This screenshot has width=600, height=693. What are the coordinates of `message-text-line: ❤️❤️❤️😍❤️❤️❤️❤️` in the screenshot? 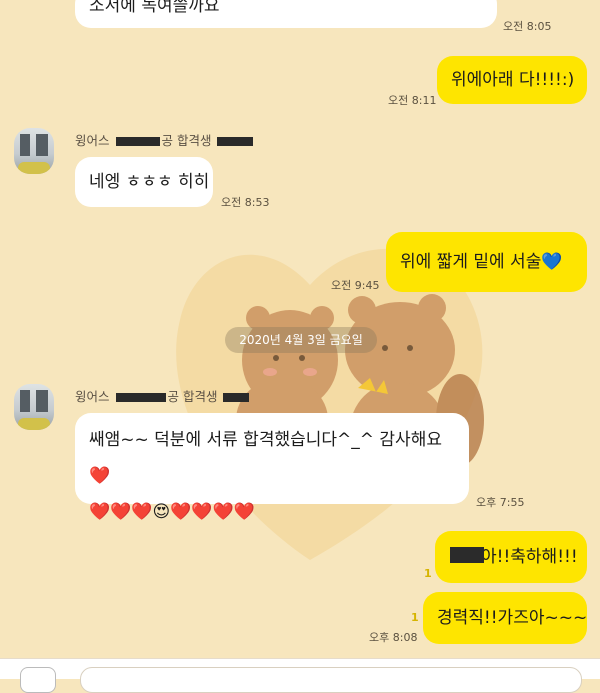 It's located at (172, 512).